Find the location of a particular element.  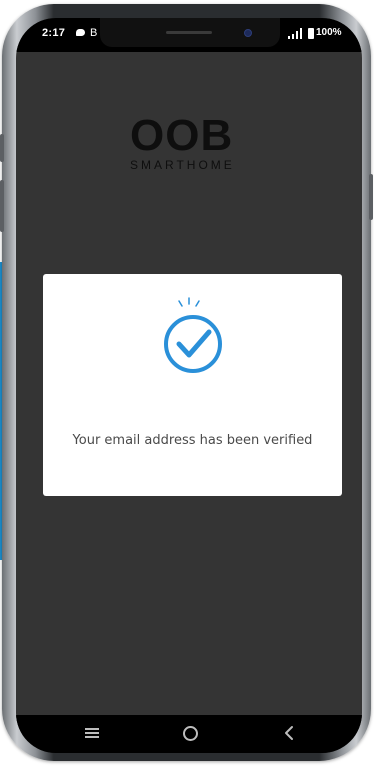

signal-icon is located at coordinates (296, 33).